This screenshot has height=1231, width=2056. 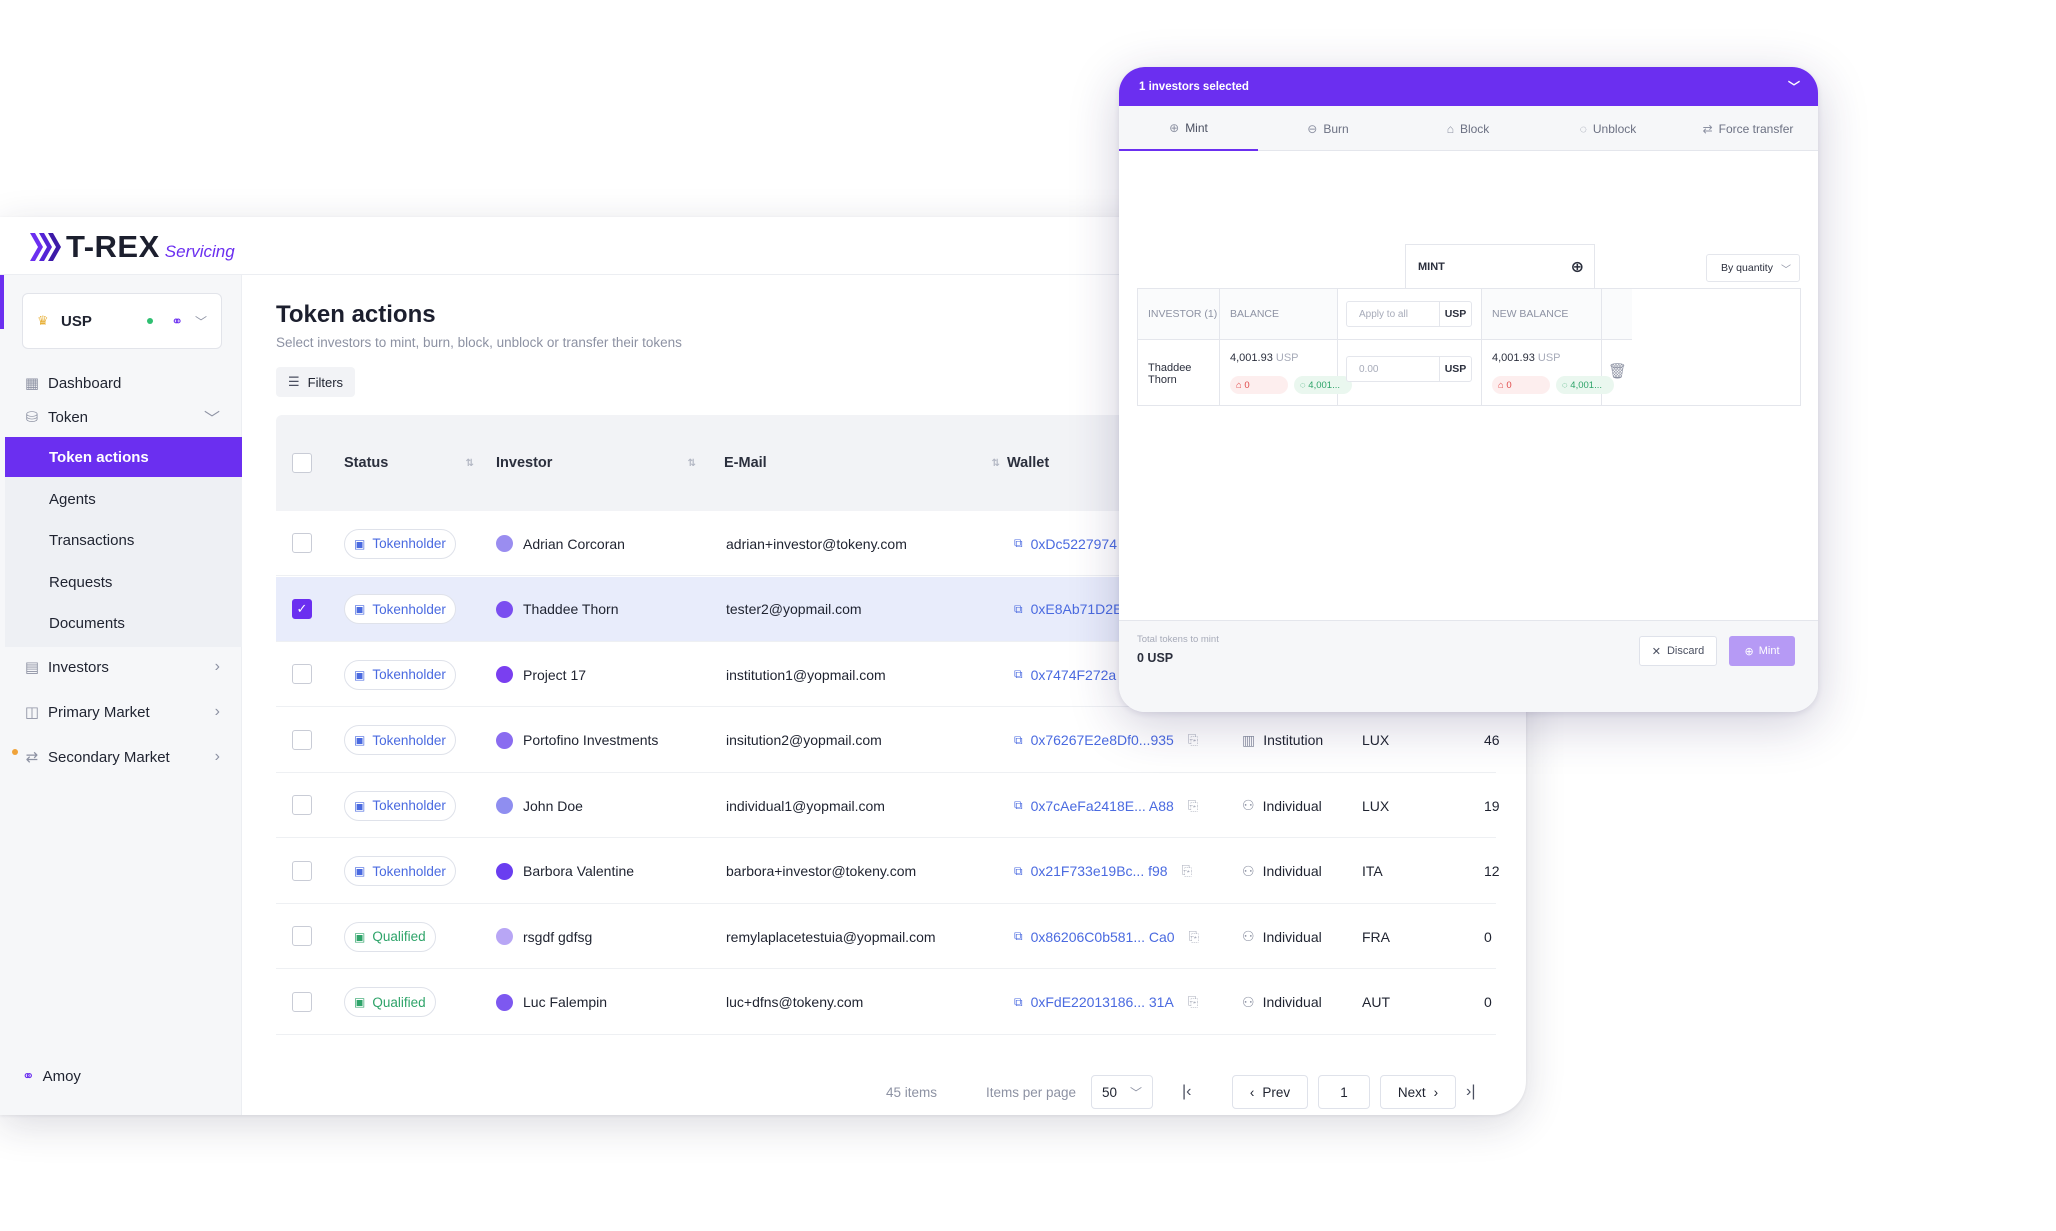 What do you see at coordinates (1122, 1092) in the screenshot?
I see `per-page-select: 50 ﹀` at bounding box center [1122, 1092].